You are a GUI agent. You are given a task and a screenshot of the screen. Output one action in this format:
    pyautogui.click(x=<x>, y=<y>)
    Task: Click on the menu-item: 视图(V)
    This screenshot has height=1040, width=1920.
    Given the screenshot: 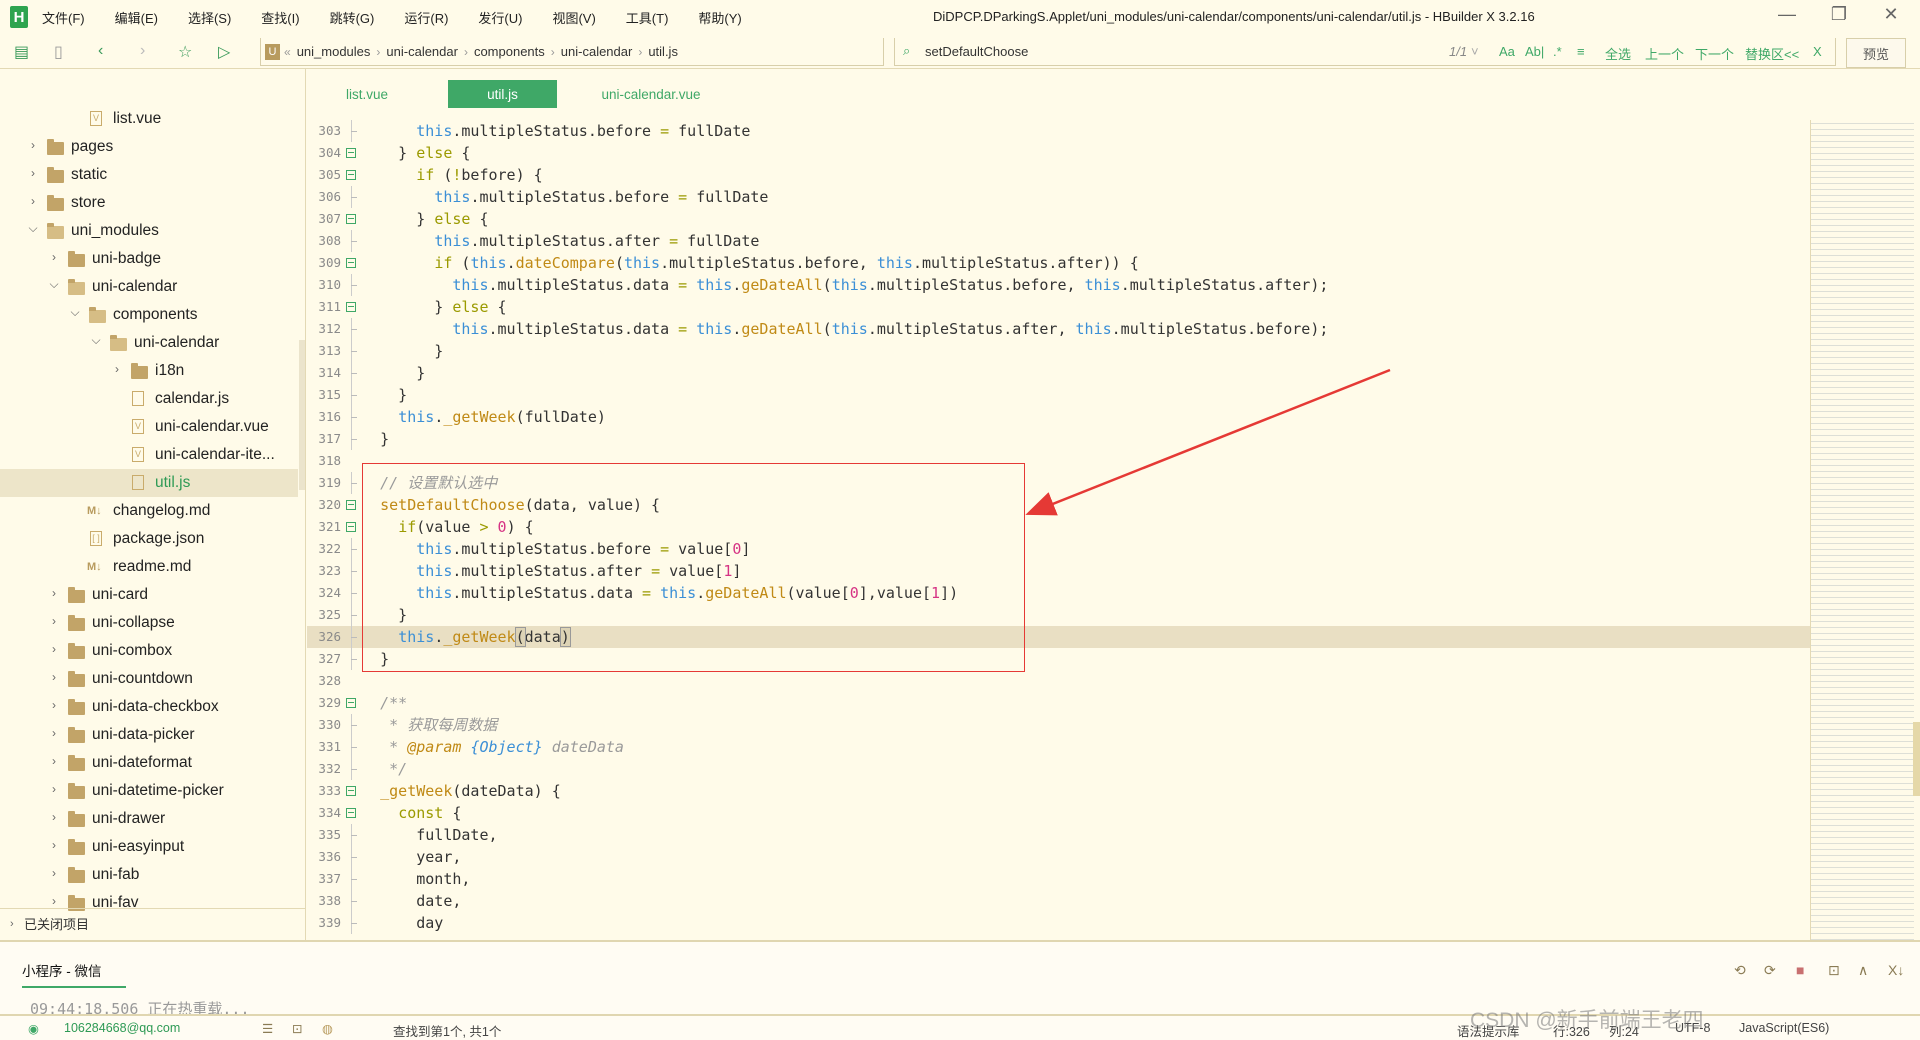 What is the action you would take?
    pyautogui.click(x=573, y=17)
    